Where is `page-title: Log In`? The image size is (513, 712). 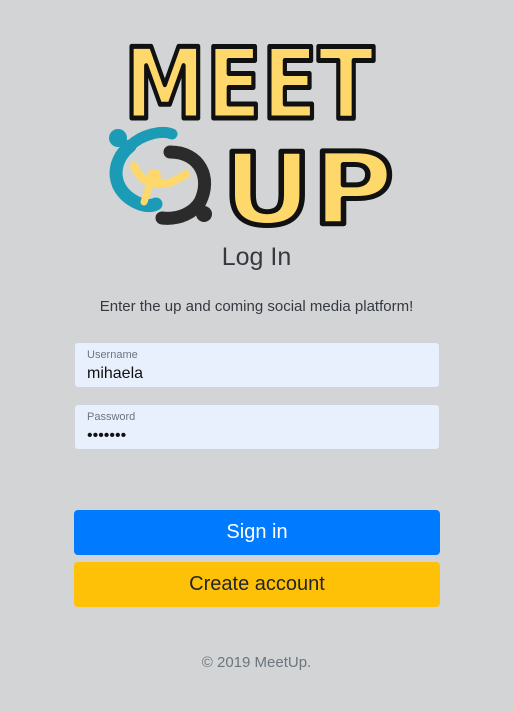 page-title: Log In is located at coordinates (256, 257).